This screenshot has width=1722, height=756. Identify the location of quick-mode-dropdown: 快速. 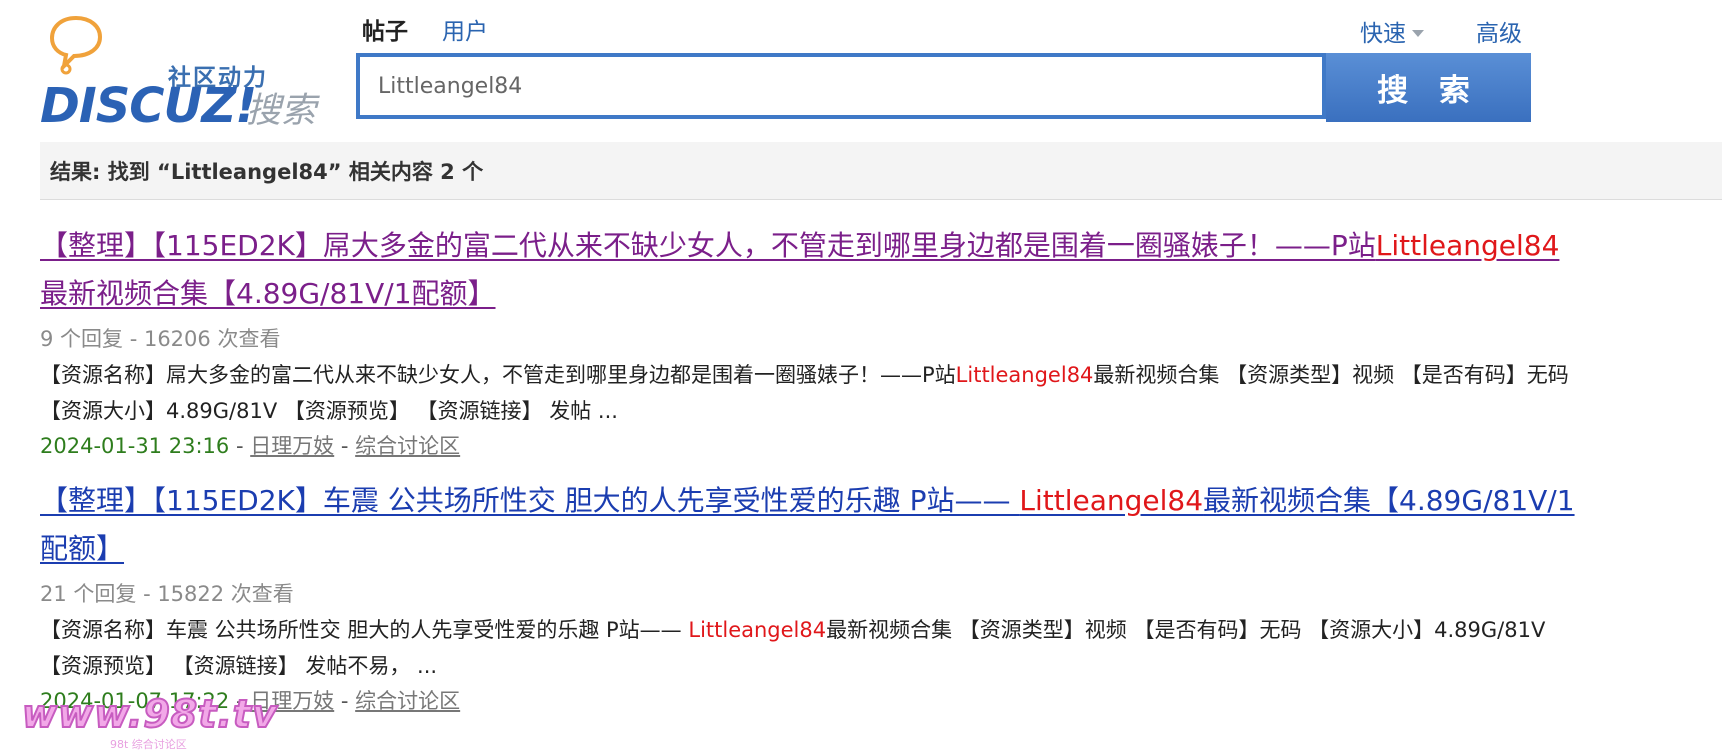
(1392, 31).